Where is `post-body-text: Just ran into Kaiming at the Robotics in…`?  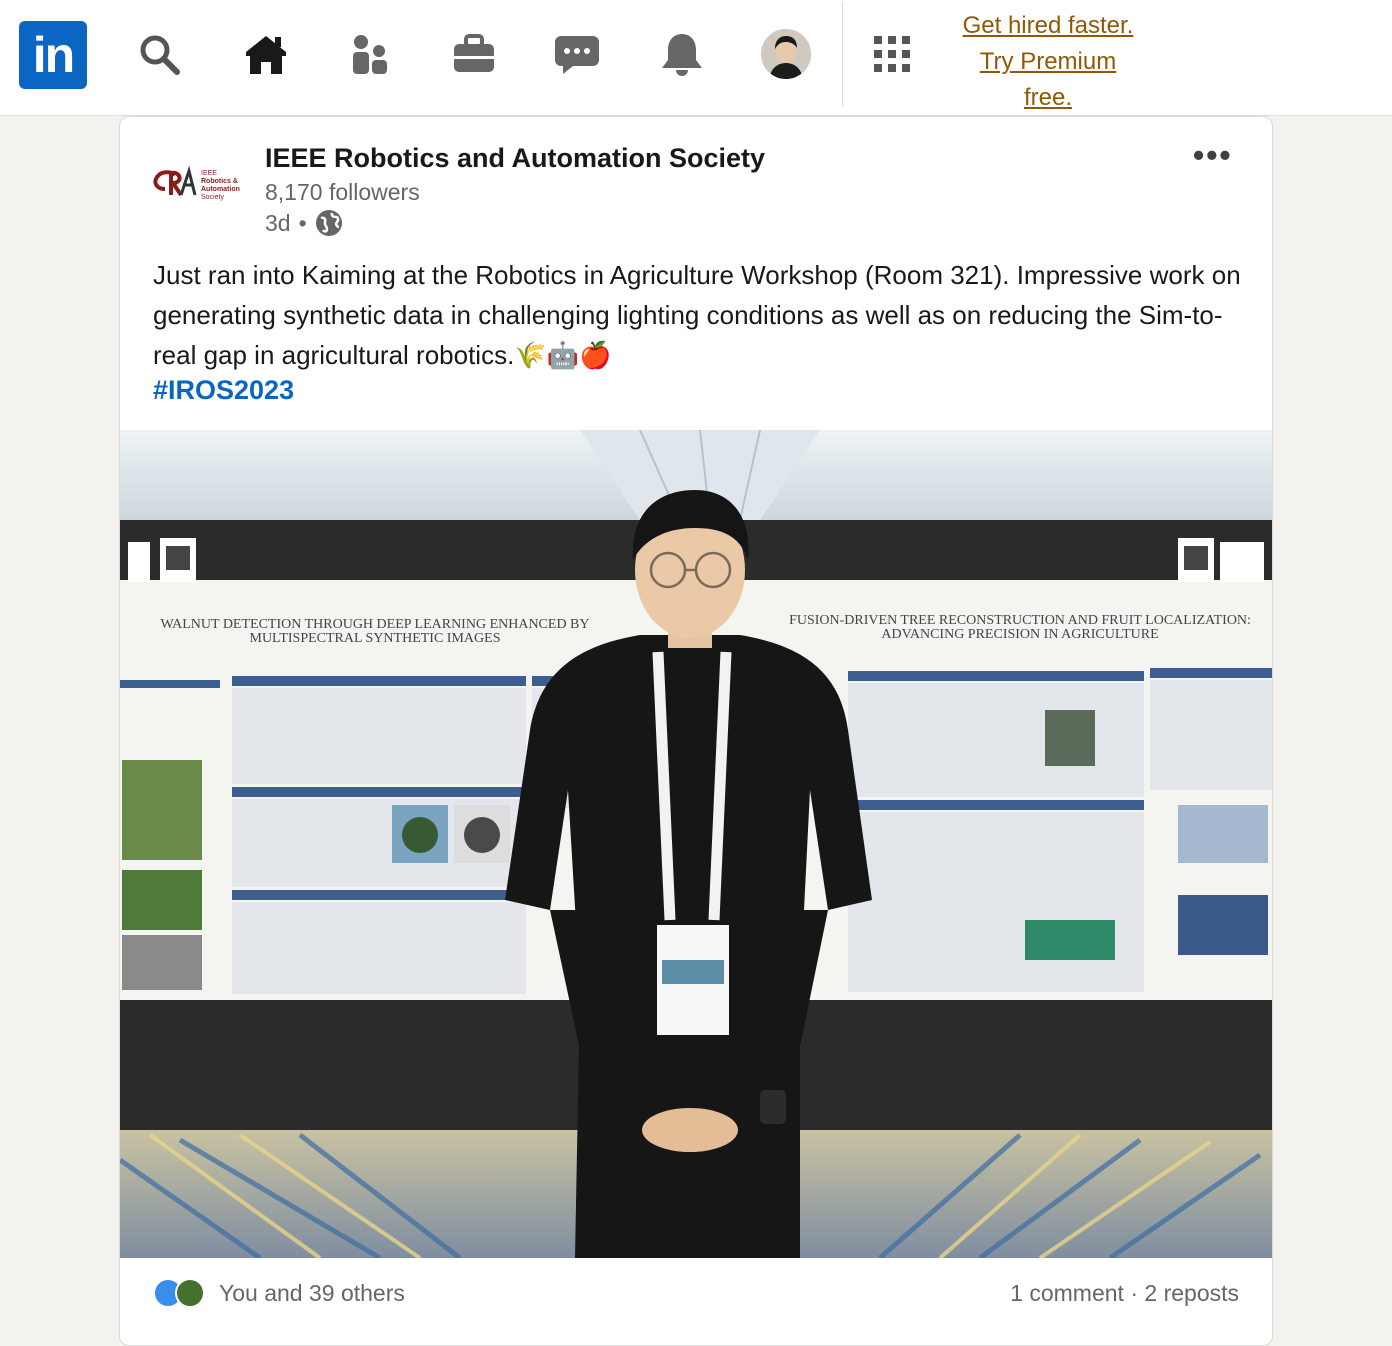 post-body-text: Just ran into Kaiming at the Robotics in… is located at coordinates (697, 315).